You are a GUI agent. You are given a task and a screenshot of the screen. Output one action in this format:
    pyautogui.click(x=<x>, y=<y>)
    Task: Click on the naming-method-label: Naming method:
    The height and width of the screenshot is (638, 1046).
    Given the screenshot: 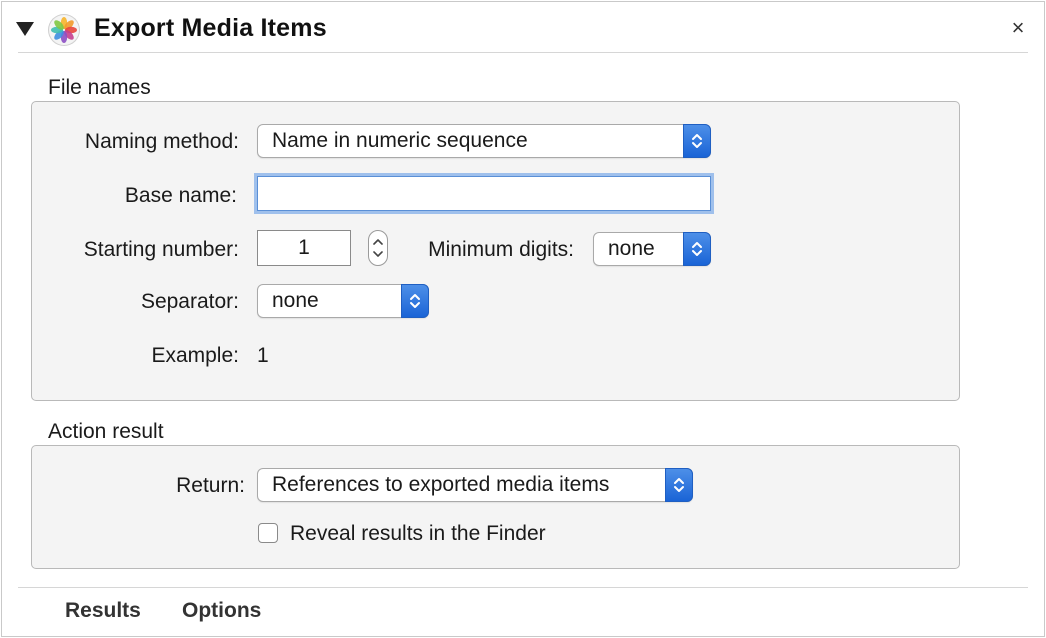 What is the action you would take?
    pyautogui.click(x=161, y=141)
    